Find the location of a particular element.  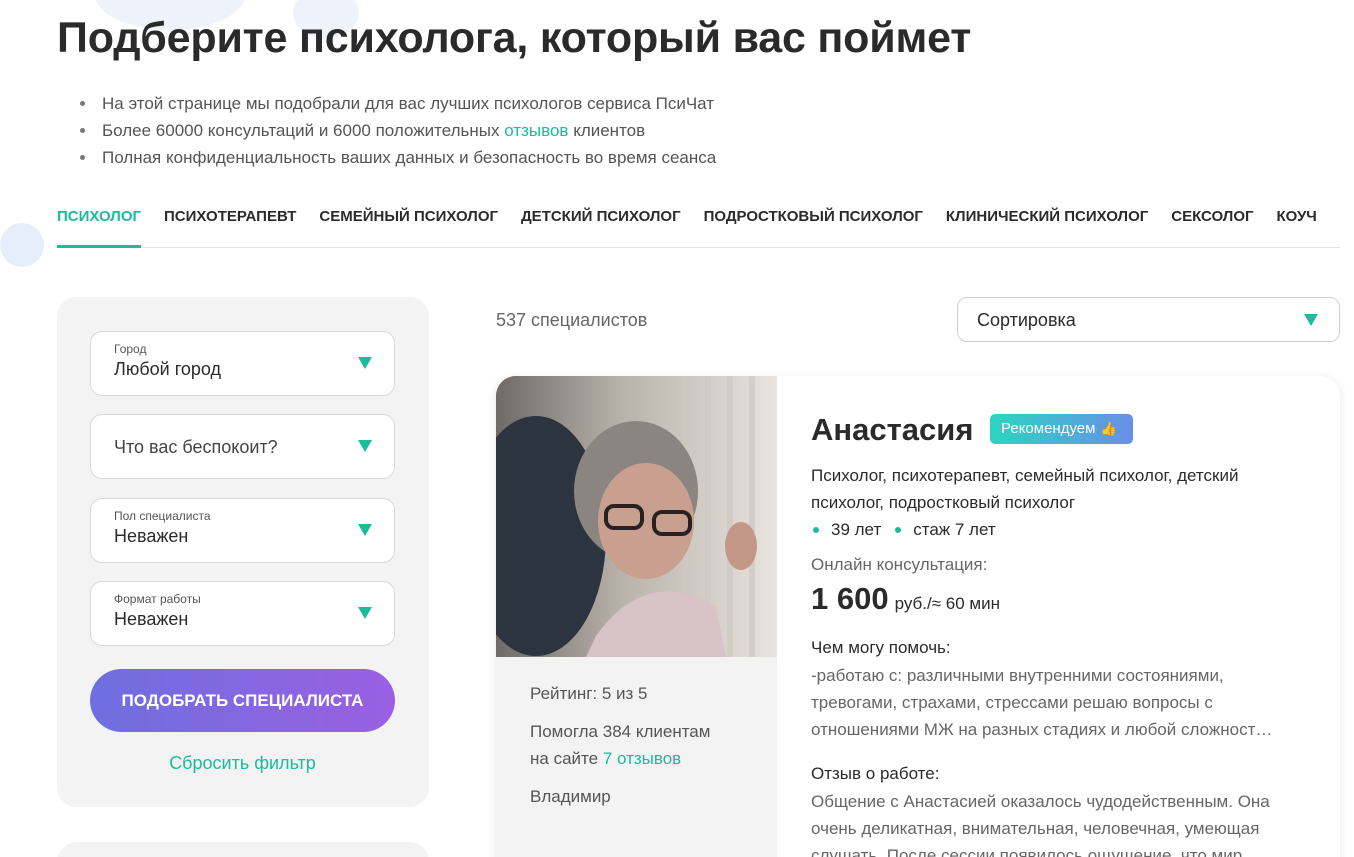

price-unit: руб./≈ 60 мин is located at coordinates (947, 603).